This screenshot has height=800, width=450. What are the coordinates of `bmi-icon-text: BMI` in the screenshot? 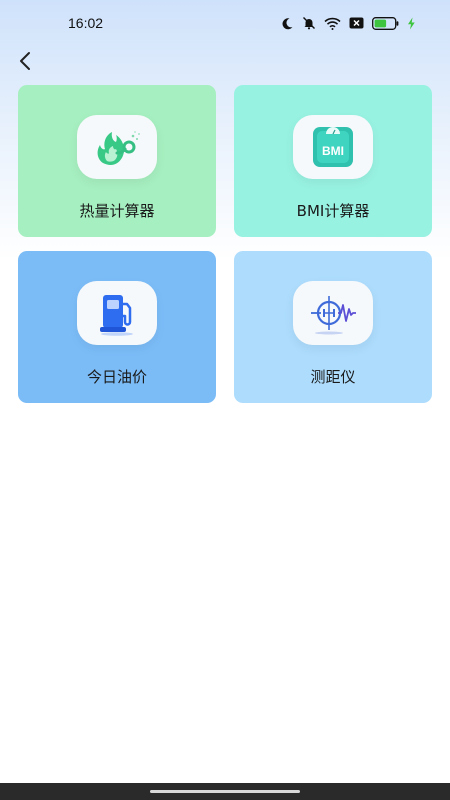 It's located at (333, 151).